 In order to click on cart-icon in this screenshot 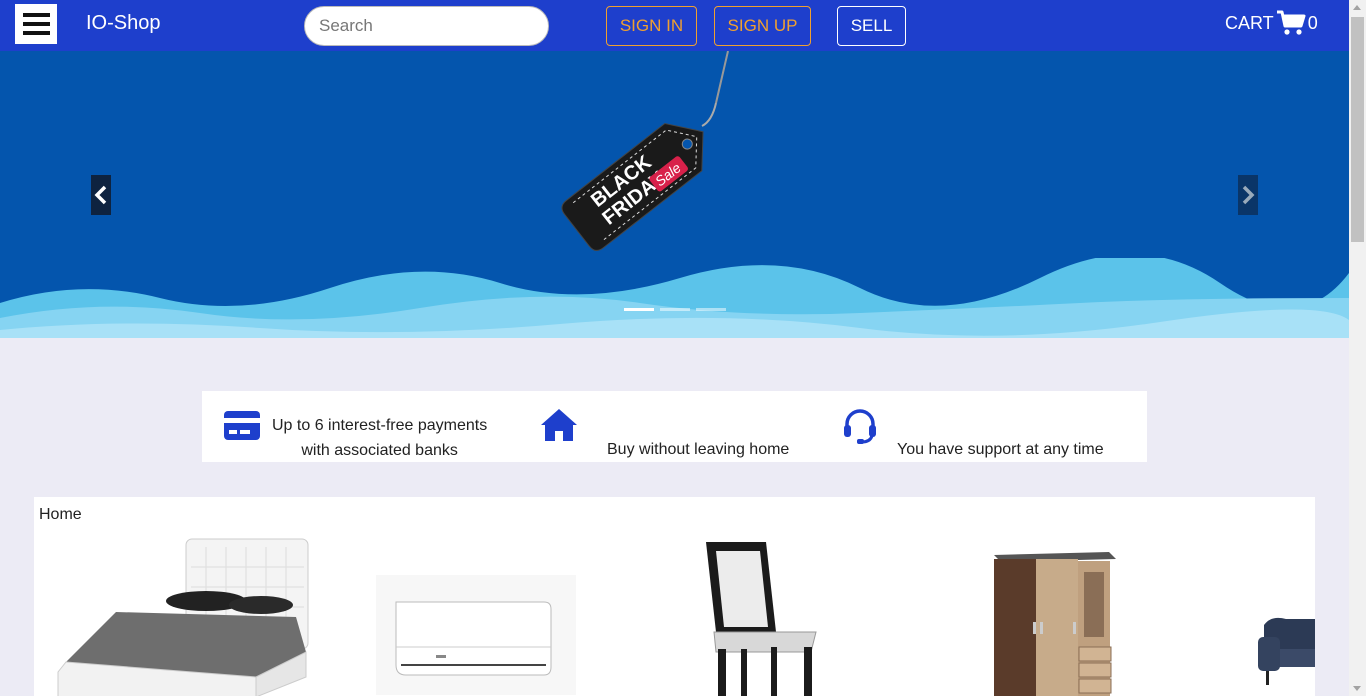, I will do `click(1291, 22)`.